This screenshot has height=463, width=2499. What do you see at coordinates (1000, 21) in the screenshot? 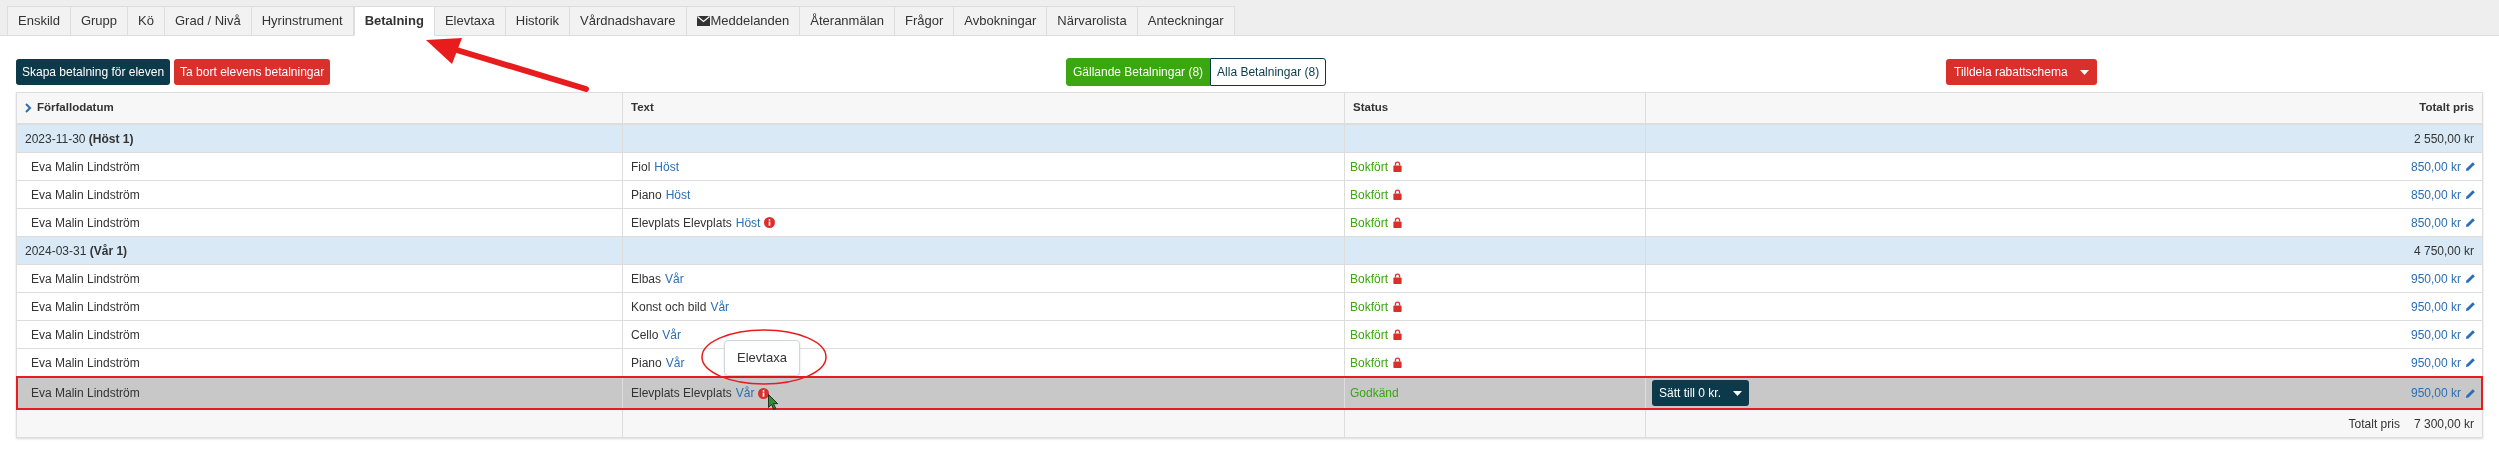
I see `tab: Avbokningar` at bounding box center [1000, 21].